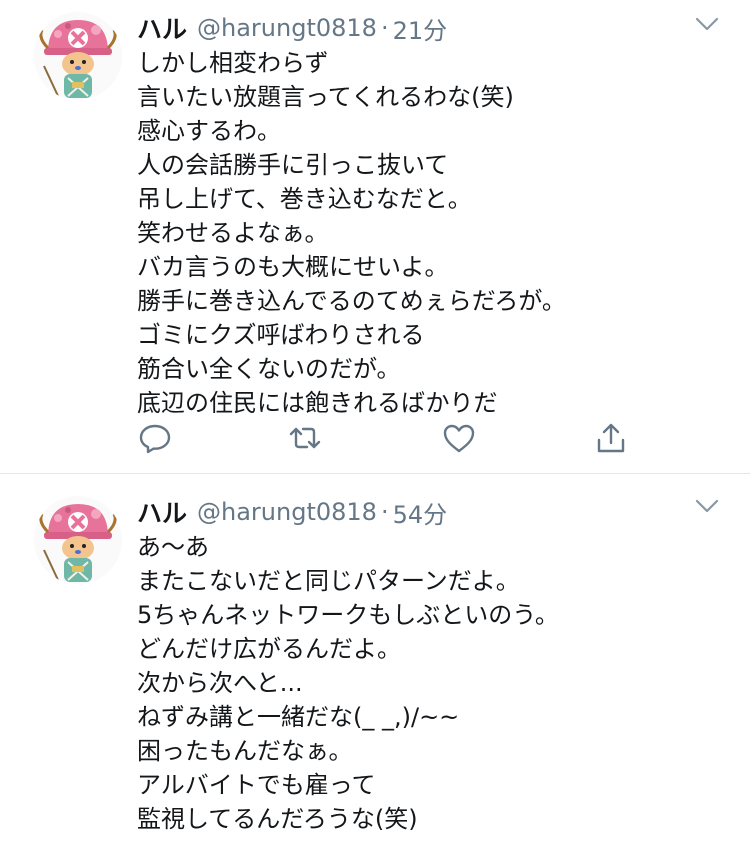 The height and width of the screenshot is (843, 750). I want to click on tweet-line: 筋合い全くないのだが。, so click(269, 369).